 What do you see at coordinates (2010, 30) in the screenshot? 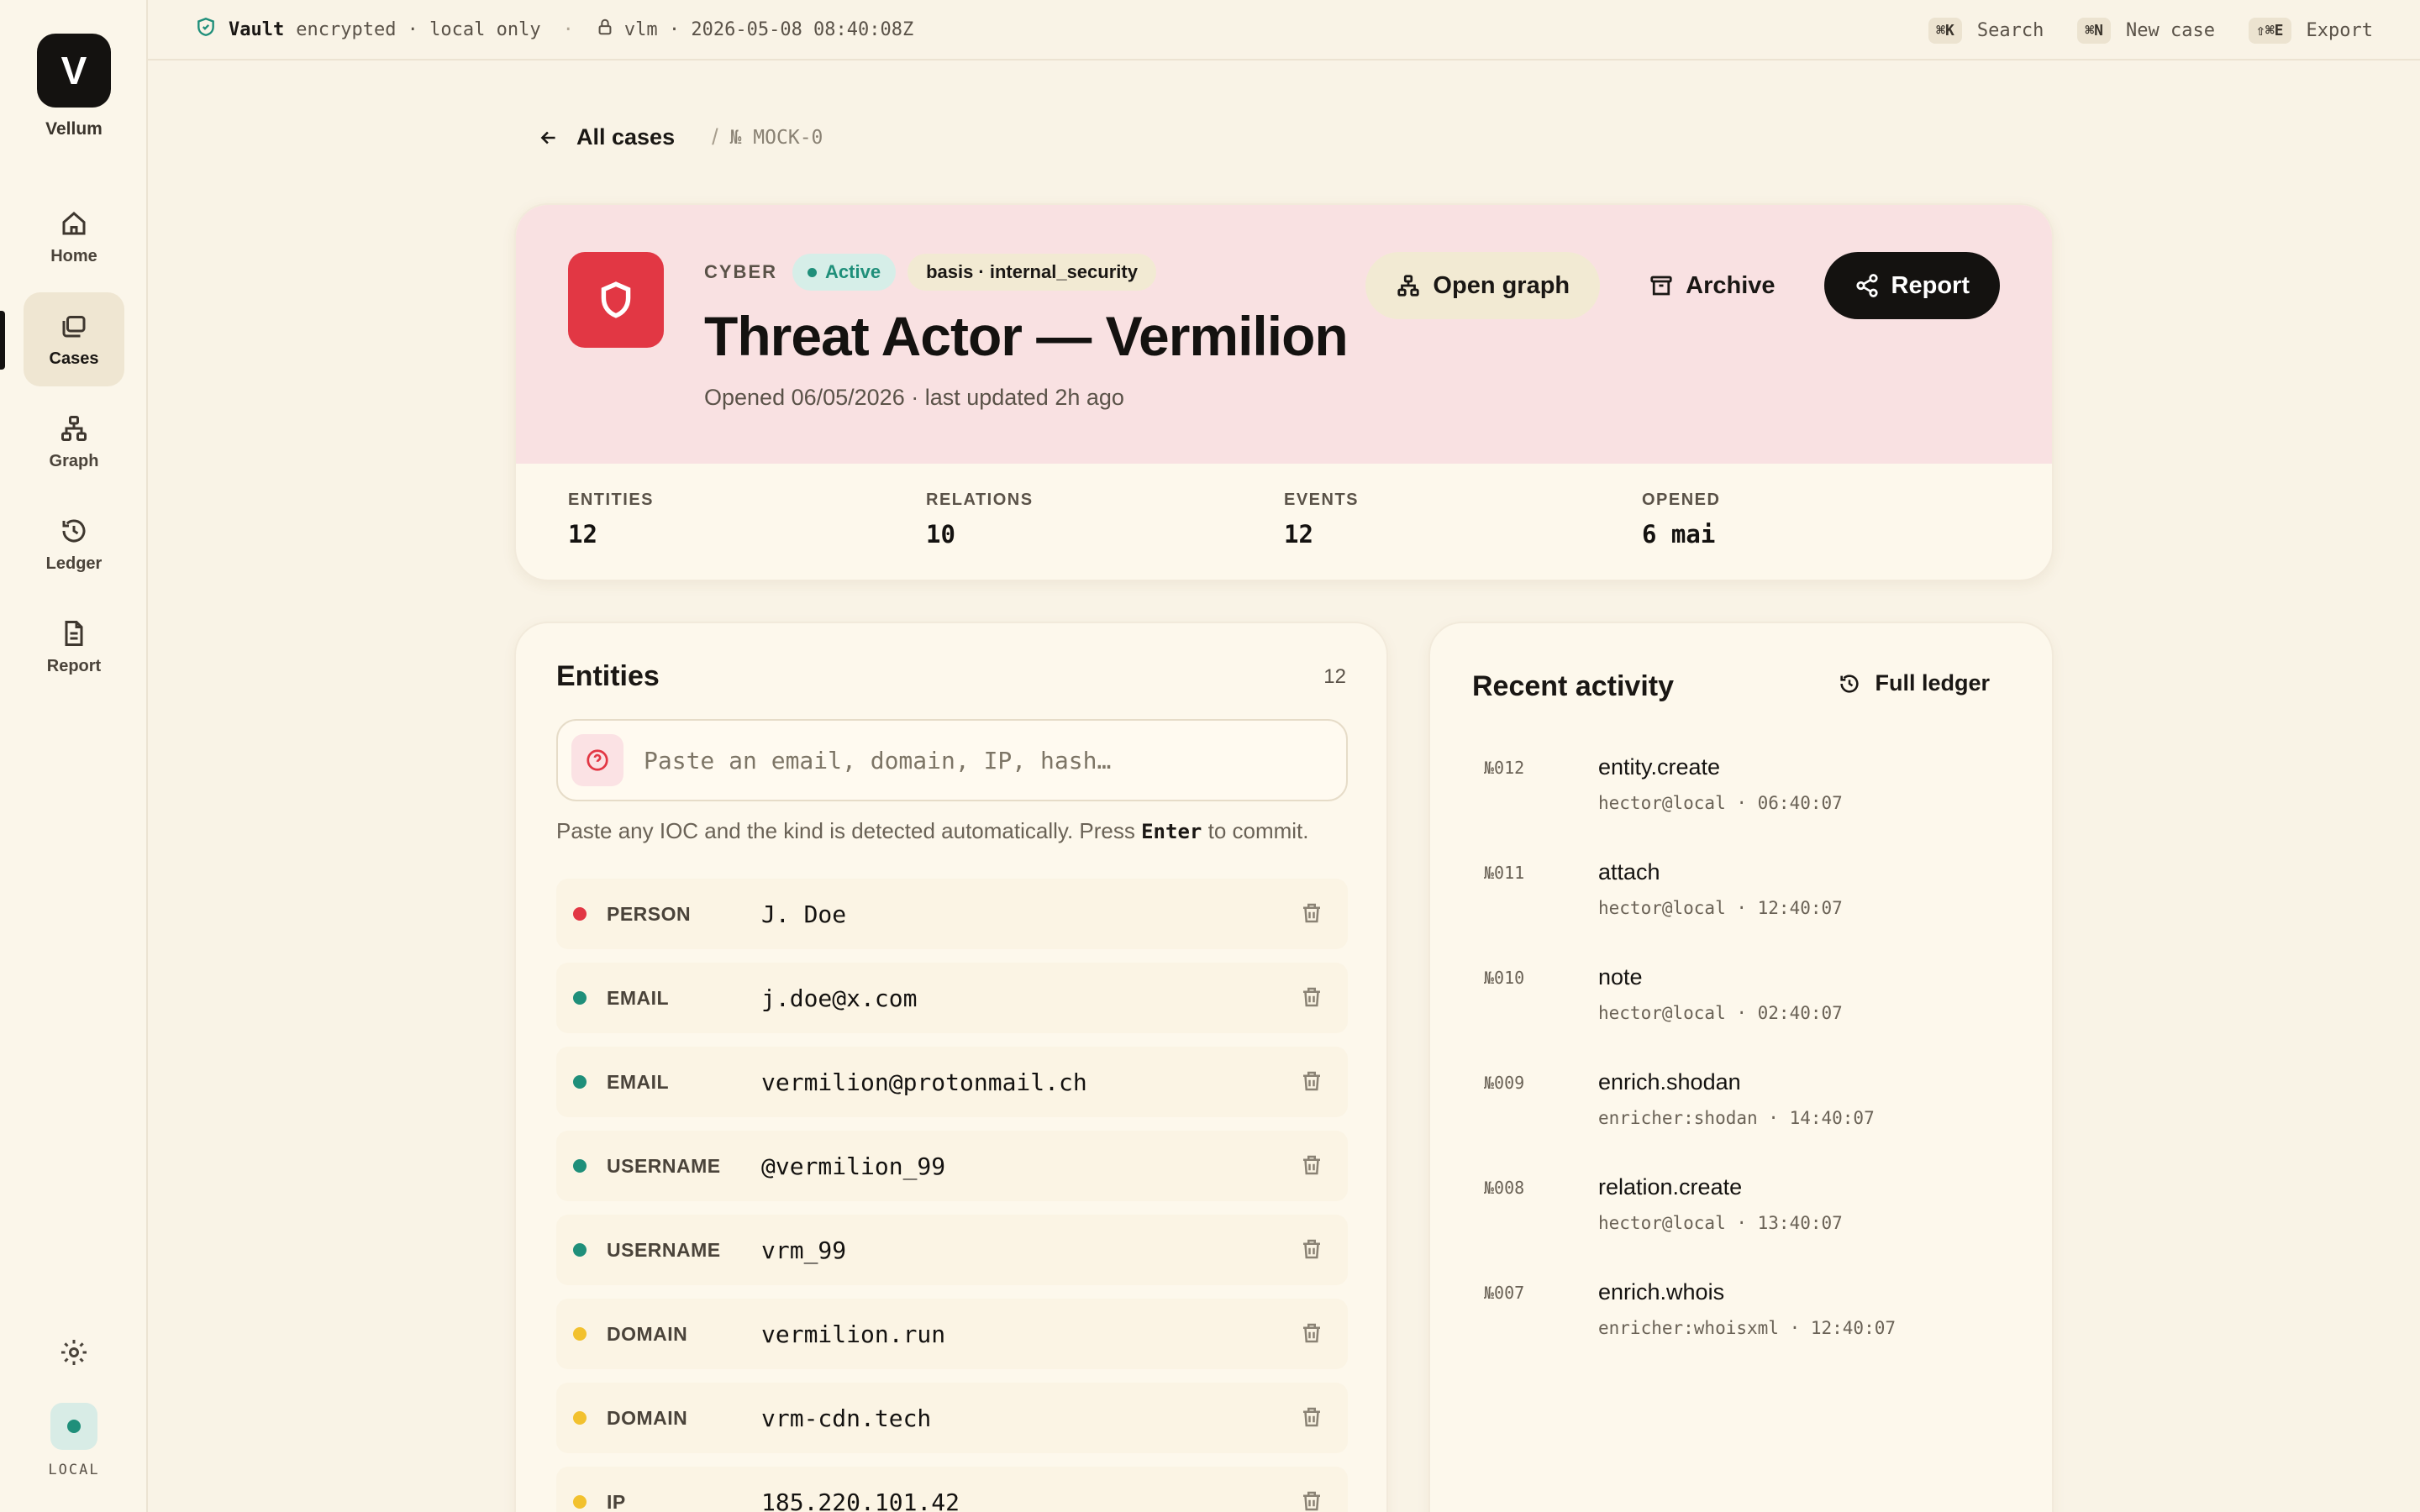
I see `search-shortcut: Search` at bounding box center [2010, 30].